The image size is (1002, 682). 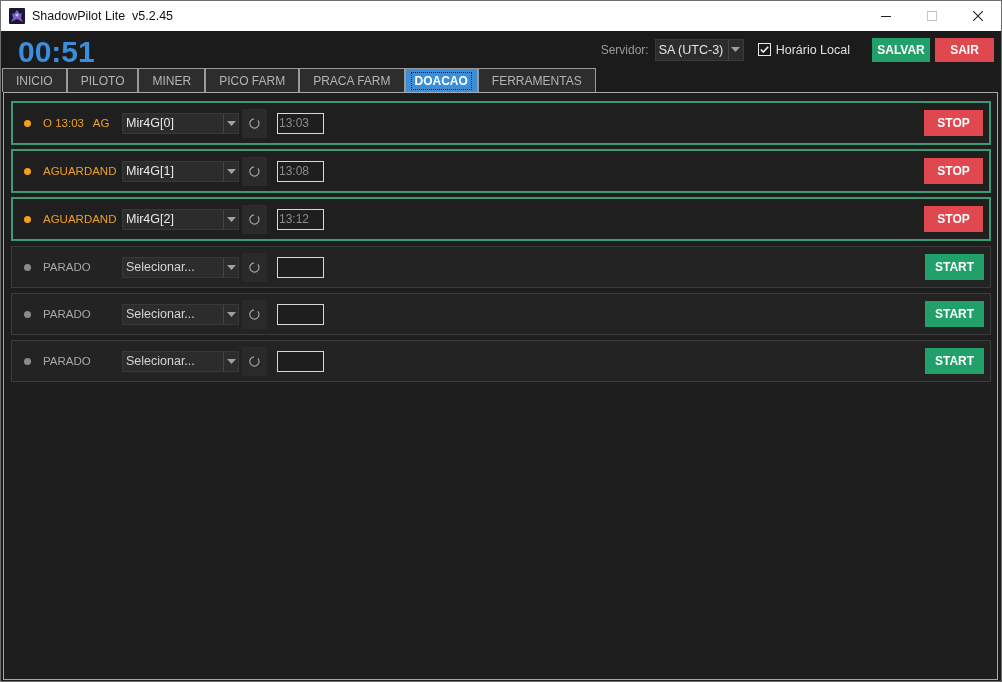 What do you see at coordinates (624, 49) in the screenshot?
I see `server-label: Servidor:` at bounding box center [624, 49].